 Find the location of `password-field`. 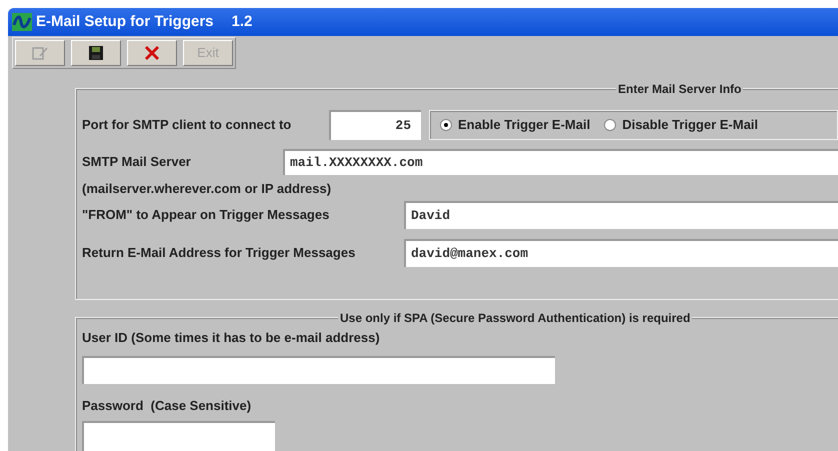

password-field is located at coordinates (178, 436).